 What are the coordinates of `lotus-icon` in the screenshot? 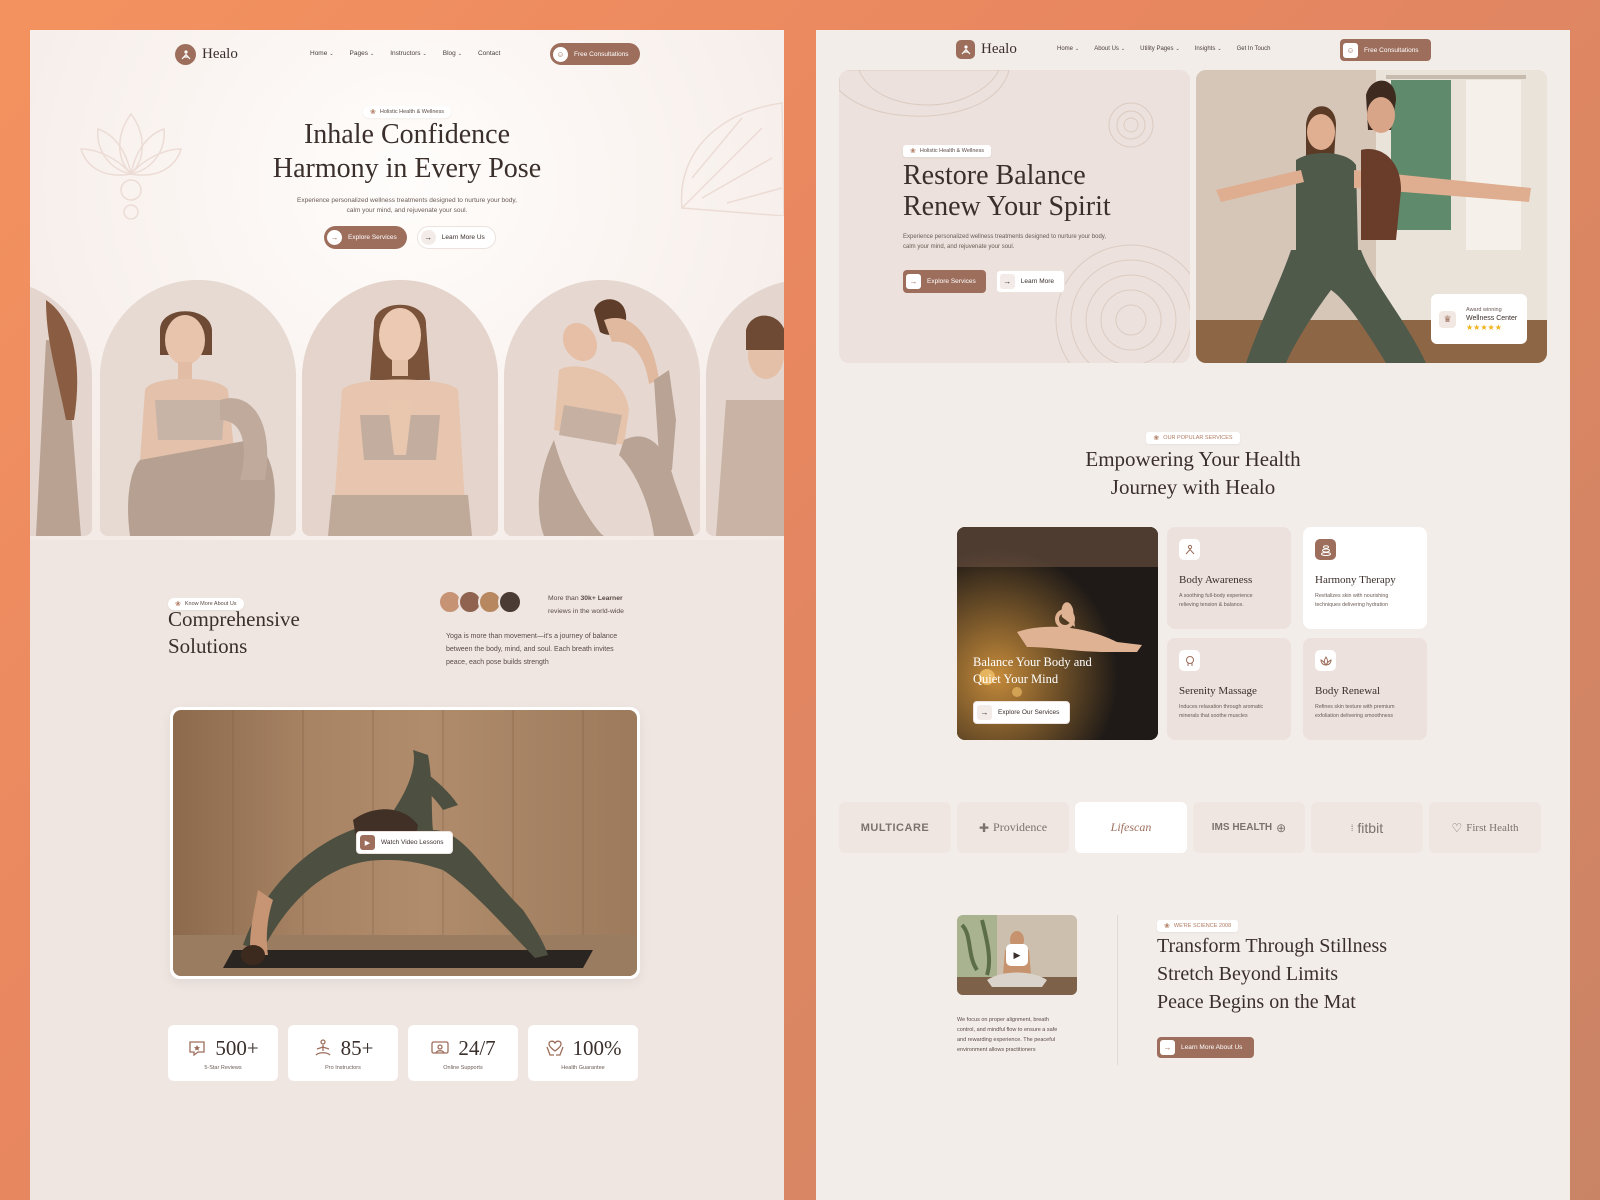 It's located at (1325, 660).